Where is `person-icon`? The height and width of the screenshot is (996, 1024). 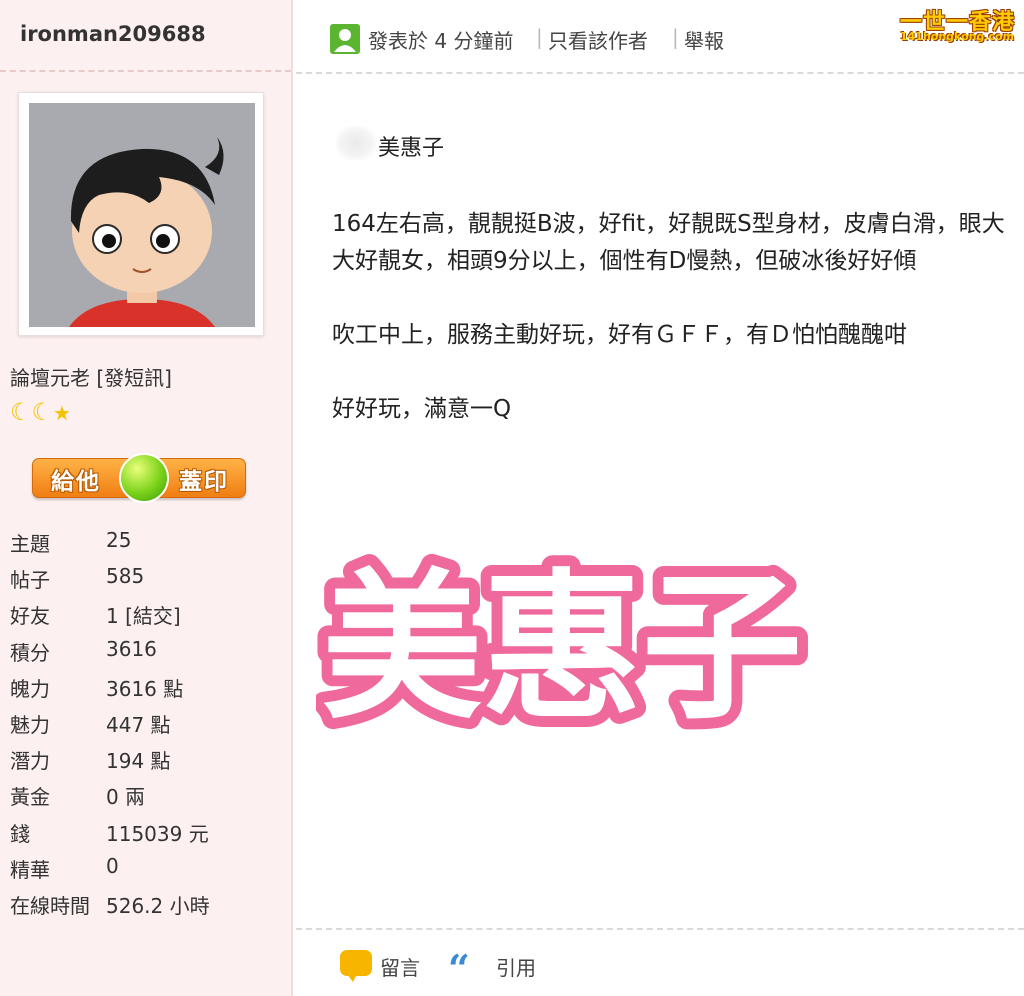
person-icon is located at coordinates (345, 40).